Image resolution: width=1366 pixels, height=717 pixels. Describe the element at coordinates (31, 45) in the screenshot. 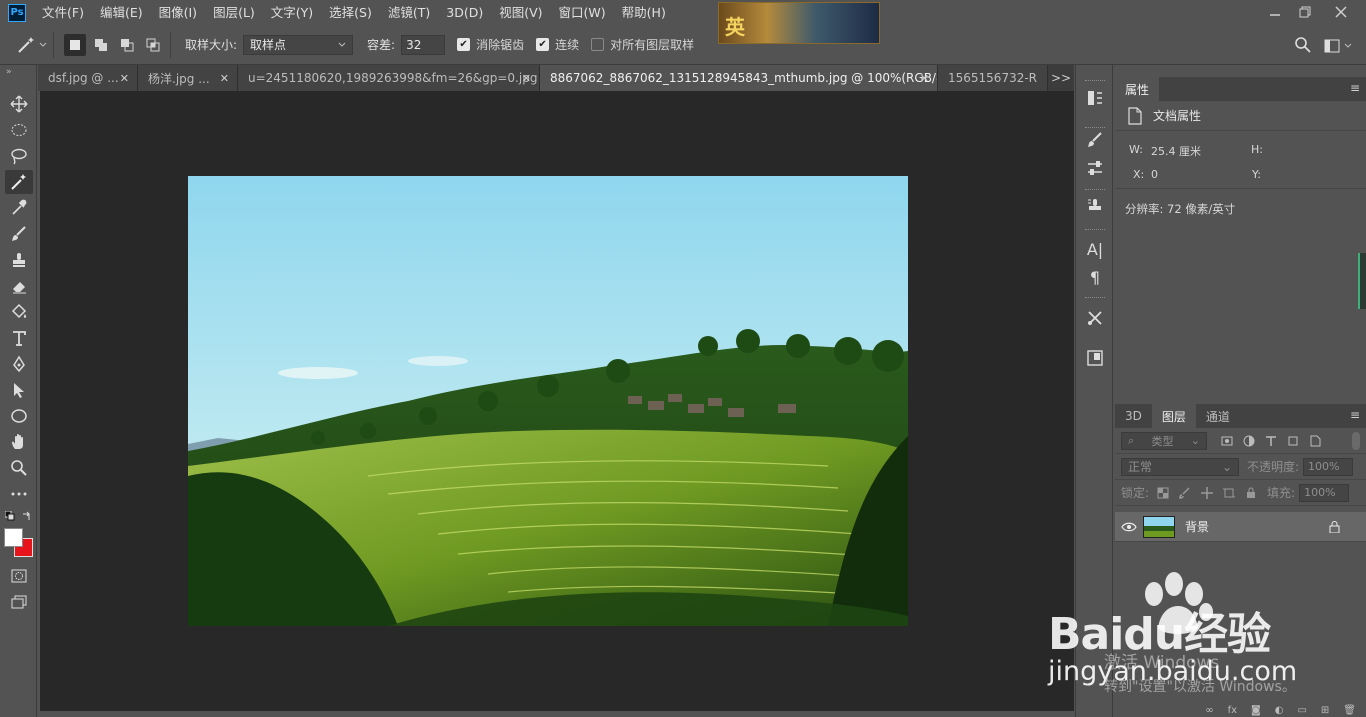

I see `magic-wand-preset-icon` at that location.